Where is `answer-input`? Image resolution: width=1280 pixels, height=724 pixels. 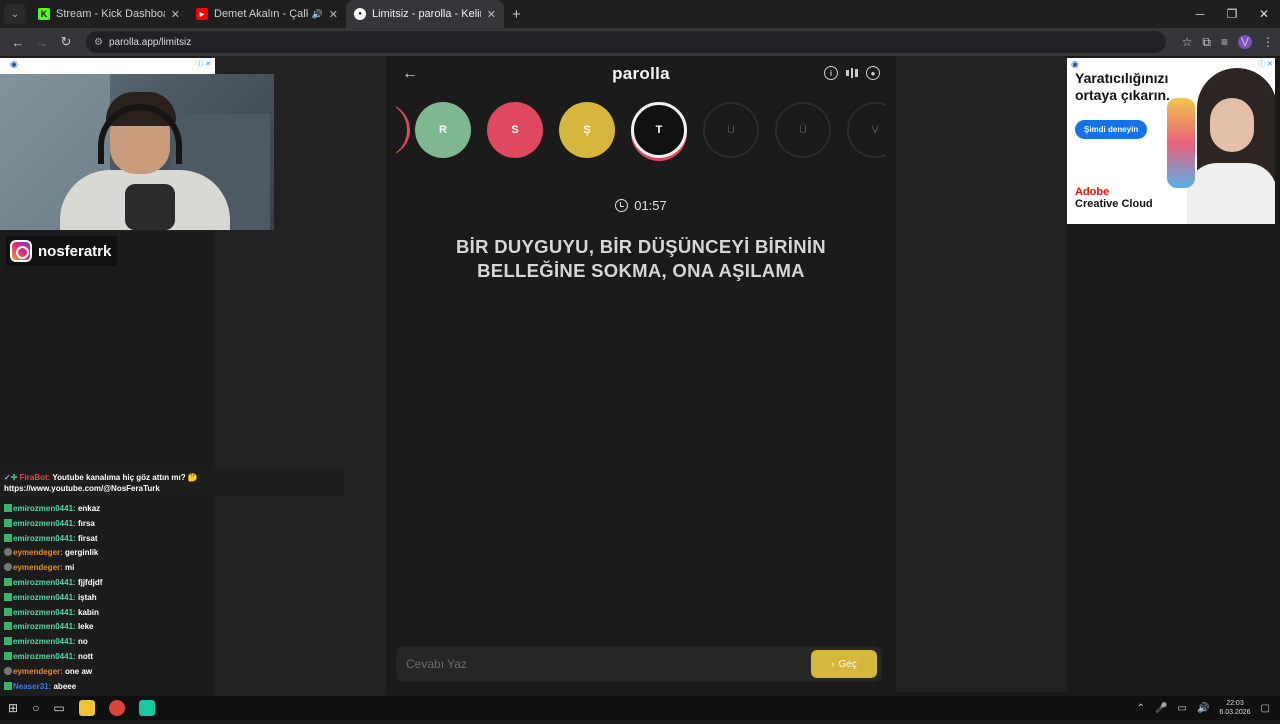
answer-input is located at coordinates (603, 664).